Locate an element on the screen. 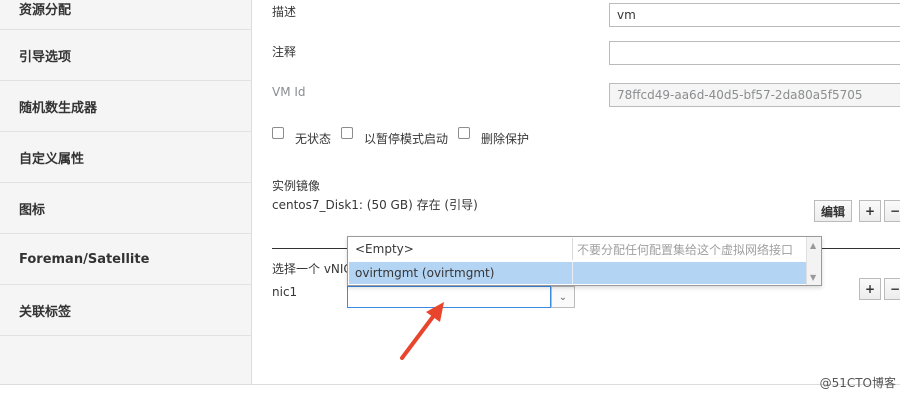 The width and height of the screenshot is (900, 401). scroll-down-icon: ▼ is located at coordinates (813, 277).